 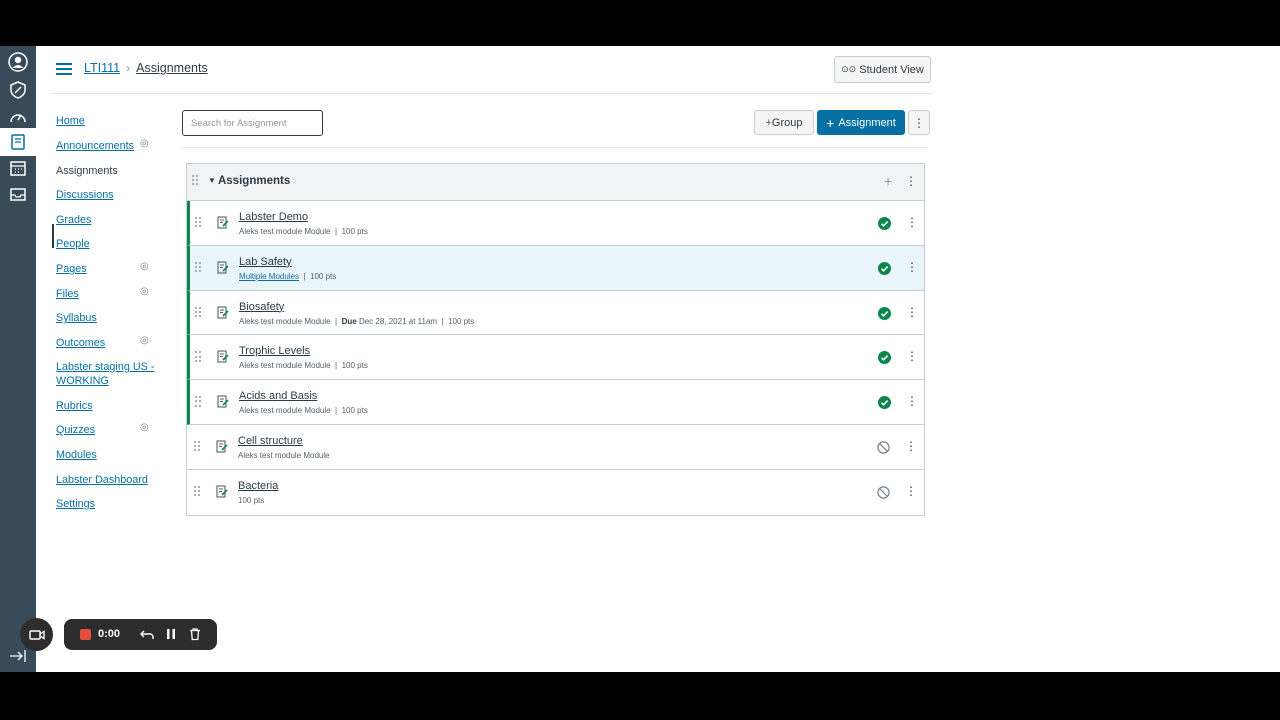 What do you see at coordinates (36, 634) in the screenshot?
I see `camera-button` at bounding box center [36, 634].